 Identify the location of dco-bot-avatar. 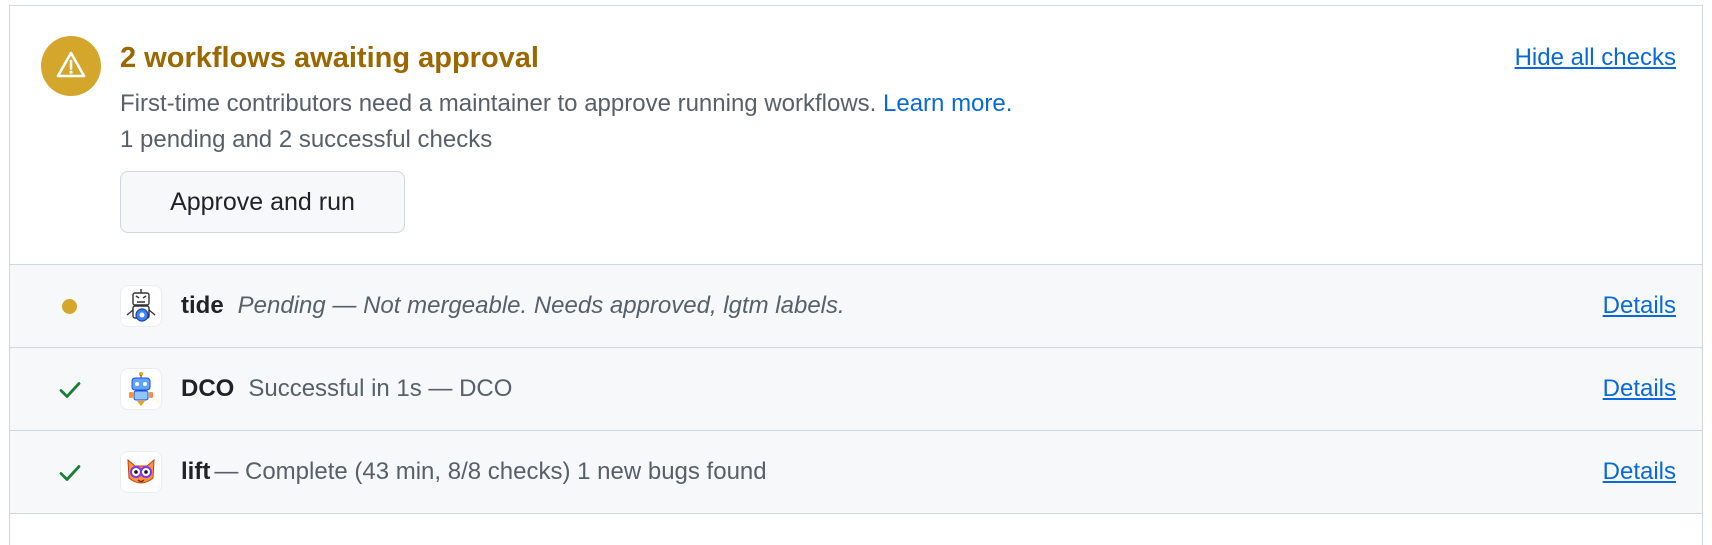
(141, 389).